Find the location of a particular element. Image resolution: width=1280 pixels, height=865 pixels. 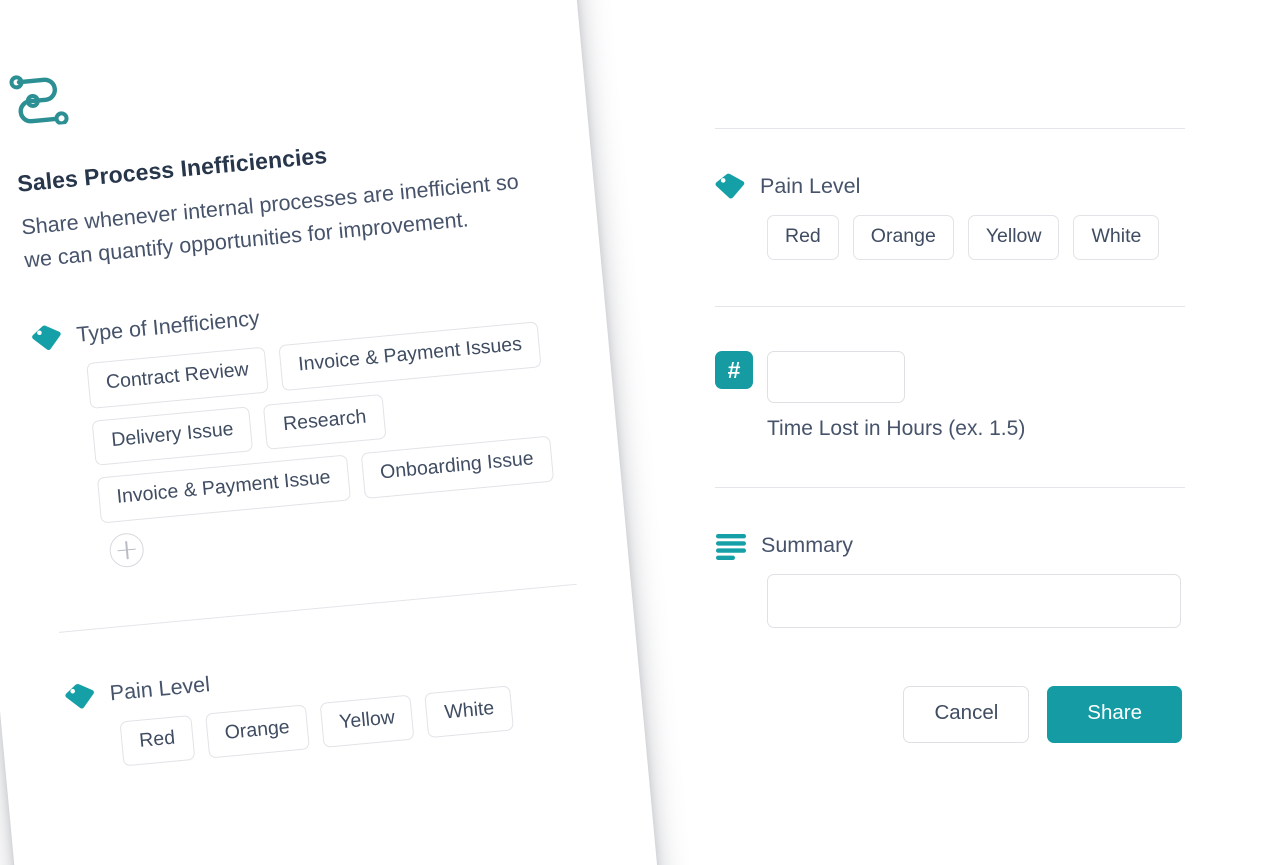

field-header: Pain Level is located at coordinates (950, 187).